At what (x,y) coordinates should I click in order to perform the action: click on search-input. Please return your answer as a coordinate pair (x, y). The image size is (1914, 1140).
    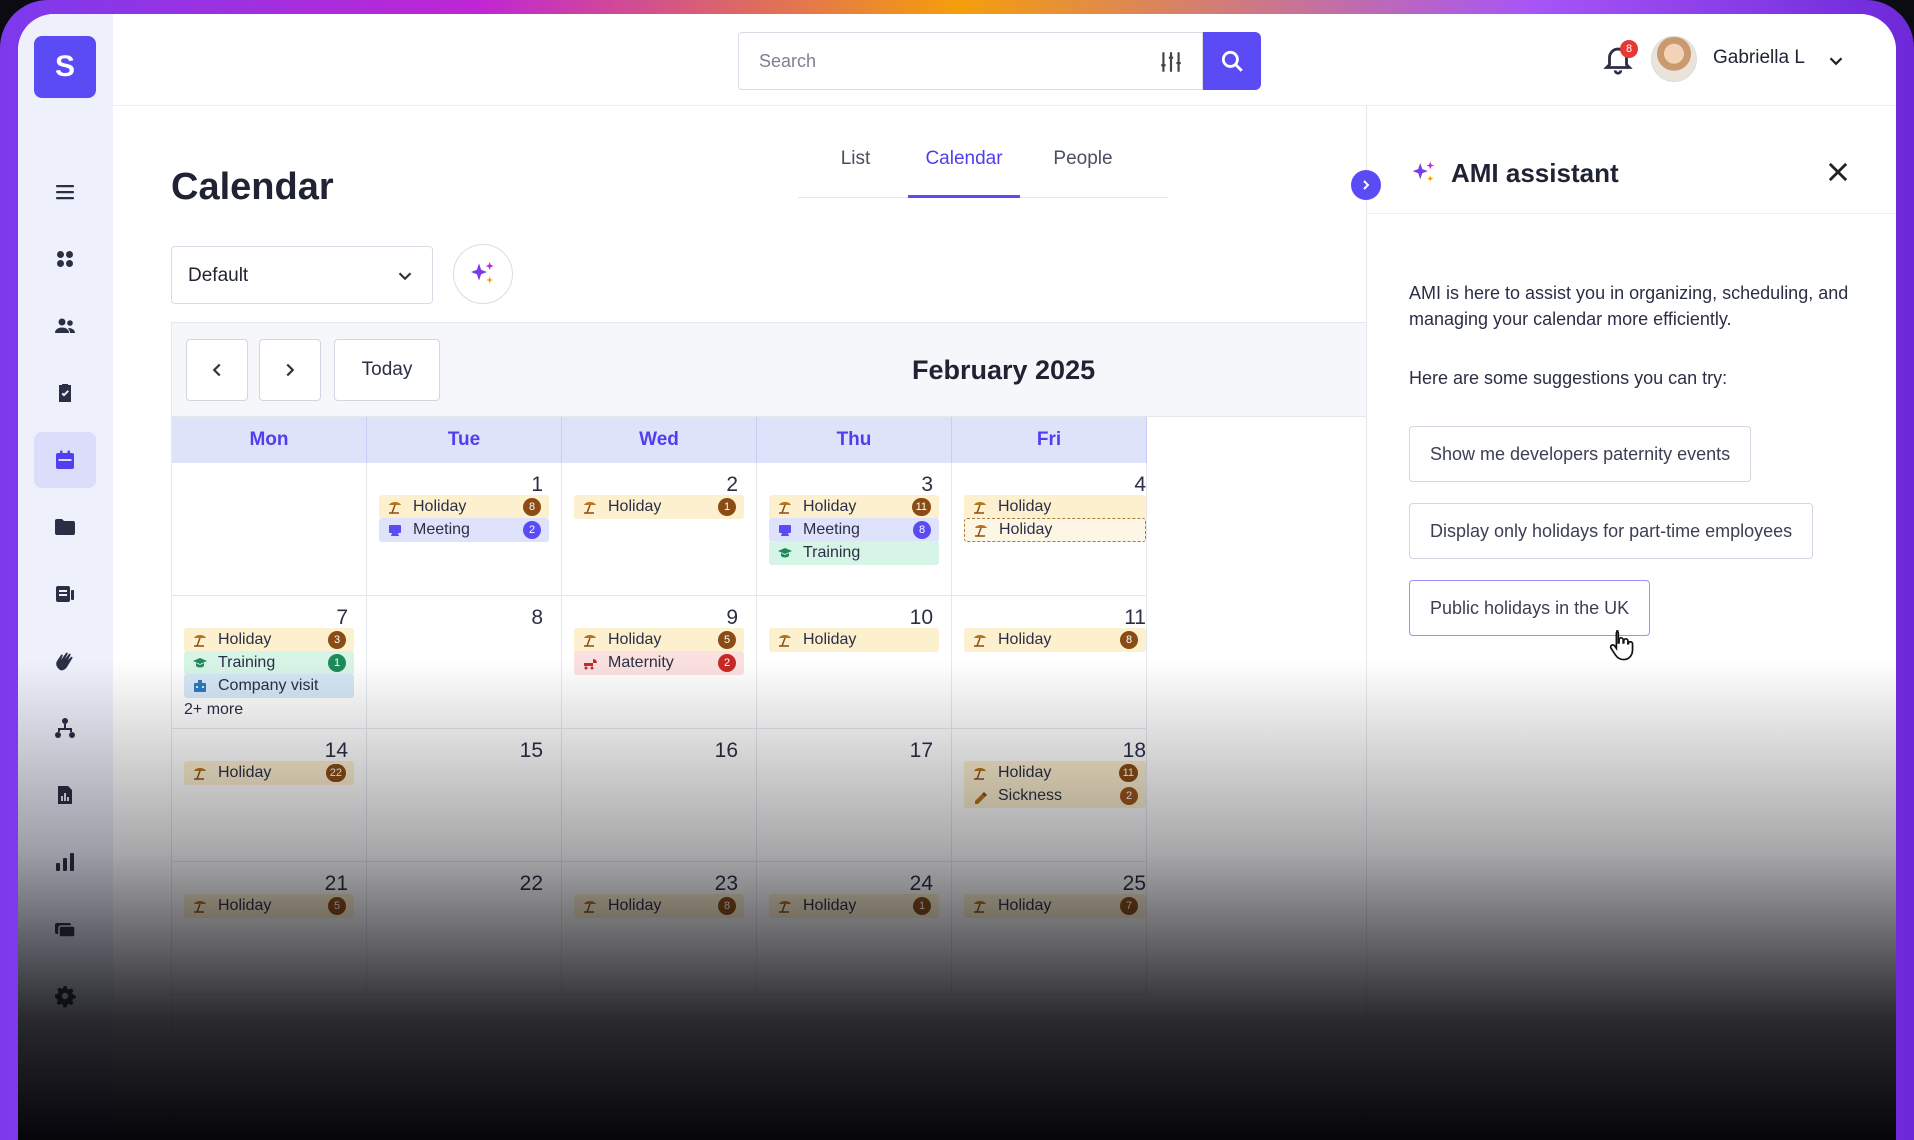
    Looking at the image, I should click on (949, 61).